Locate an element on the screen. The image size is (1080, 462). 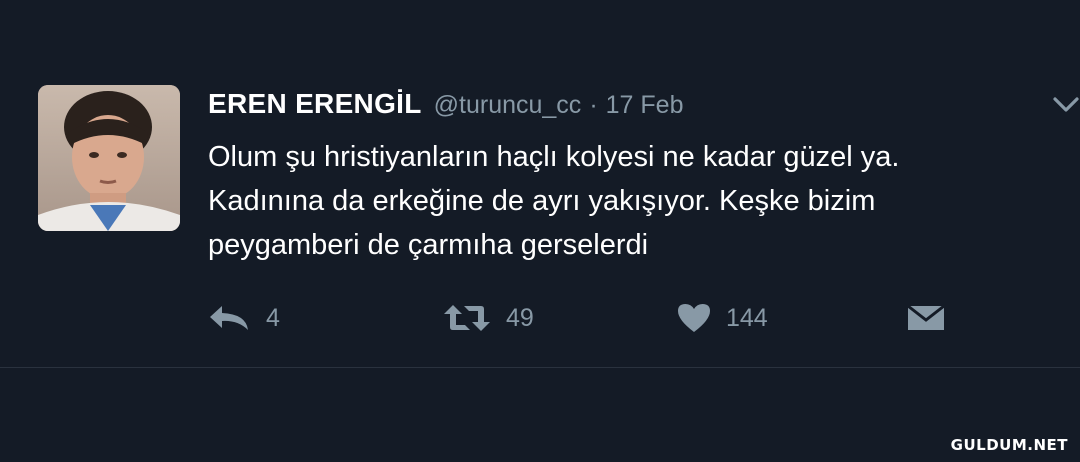
envelope-icon is located at coordinates (926, 318).